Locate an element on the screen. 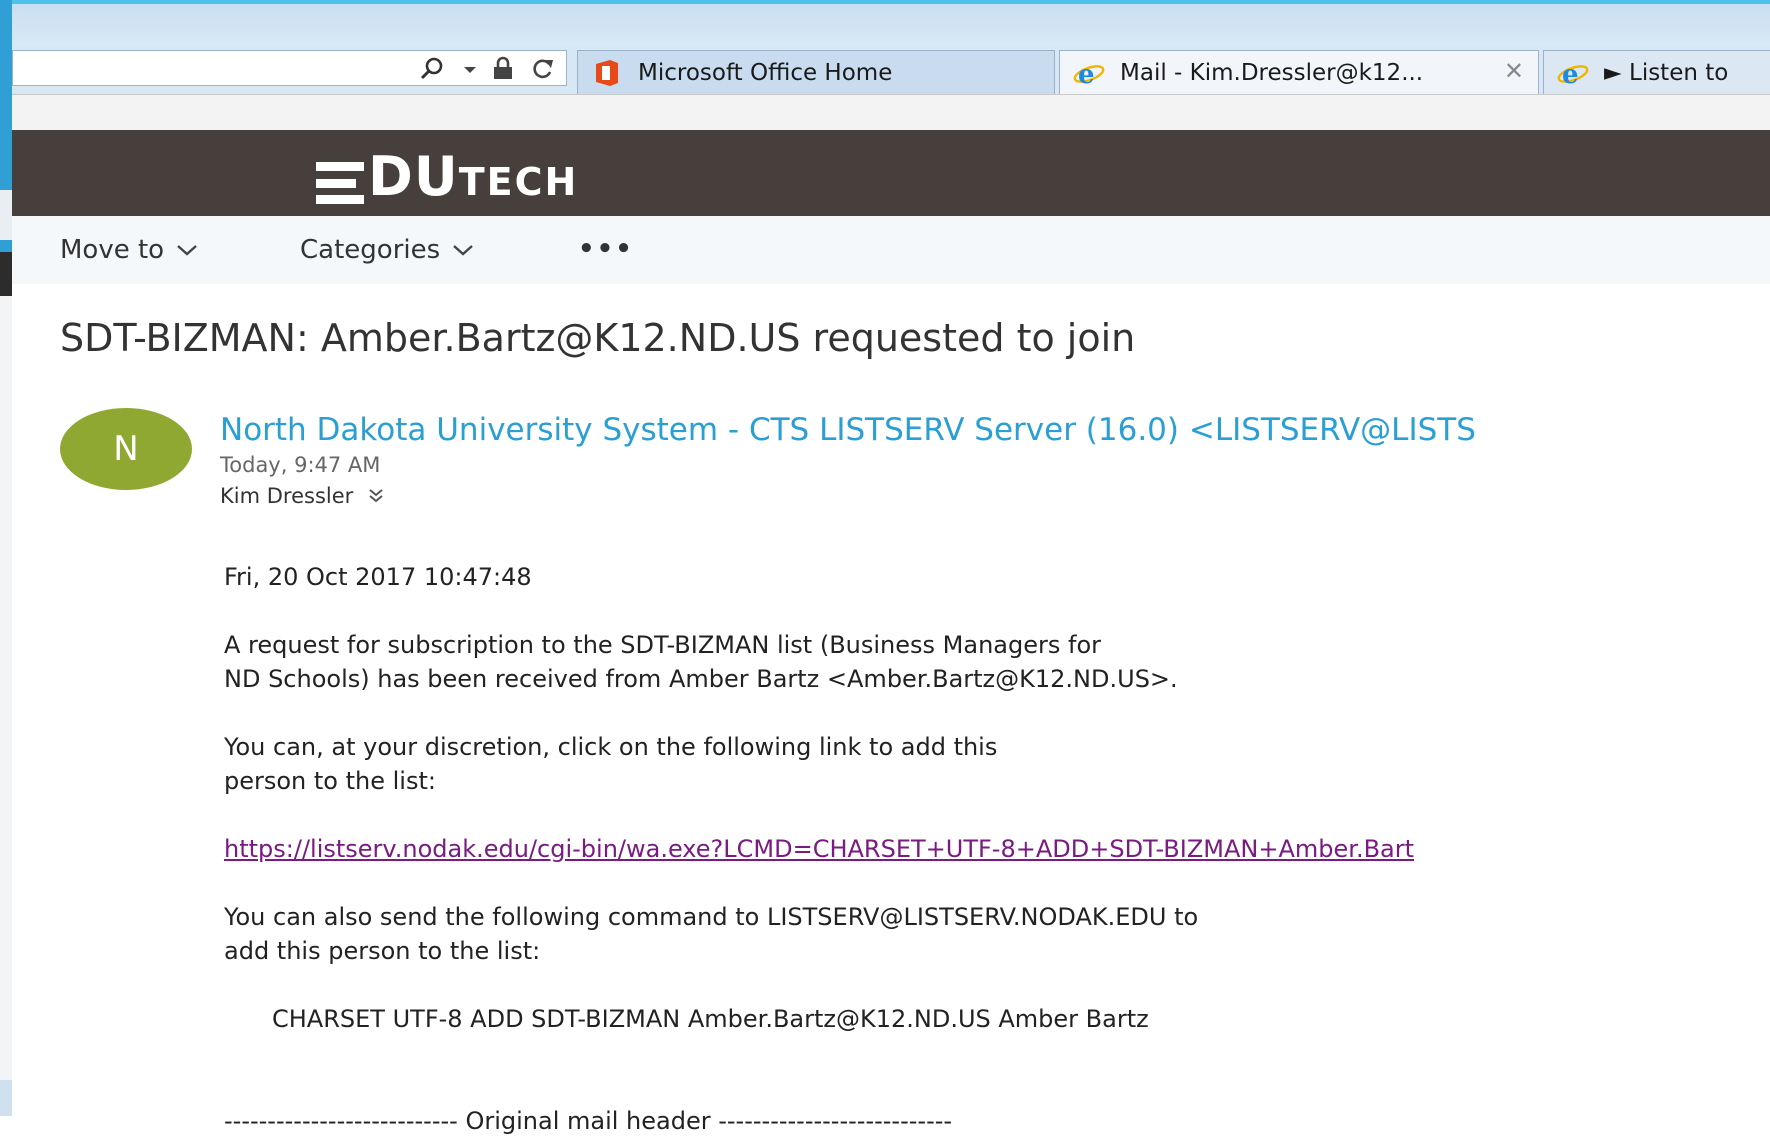 The width and height of the screenshot is (1770, 1138). edge-panel is located at coordinates (6, 696).